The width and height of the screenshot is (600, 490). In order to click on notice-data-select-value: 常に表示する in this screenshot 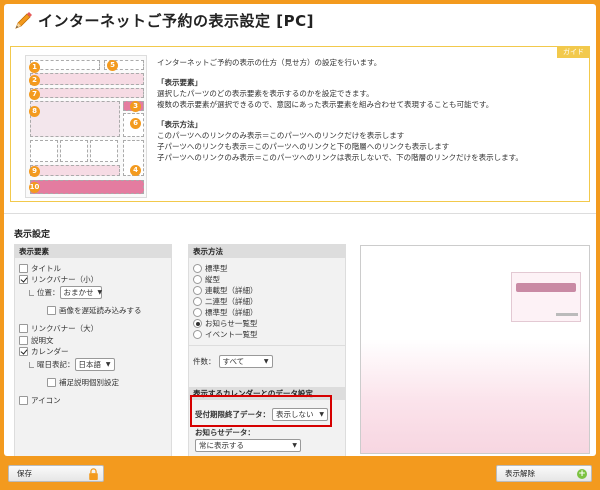, I will do `click(221, 445)`.